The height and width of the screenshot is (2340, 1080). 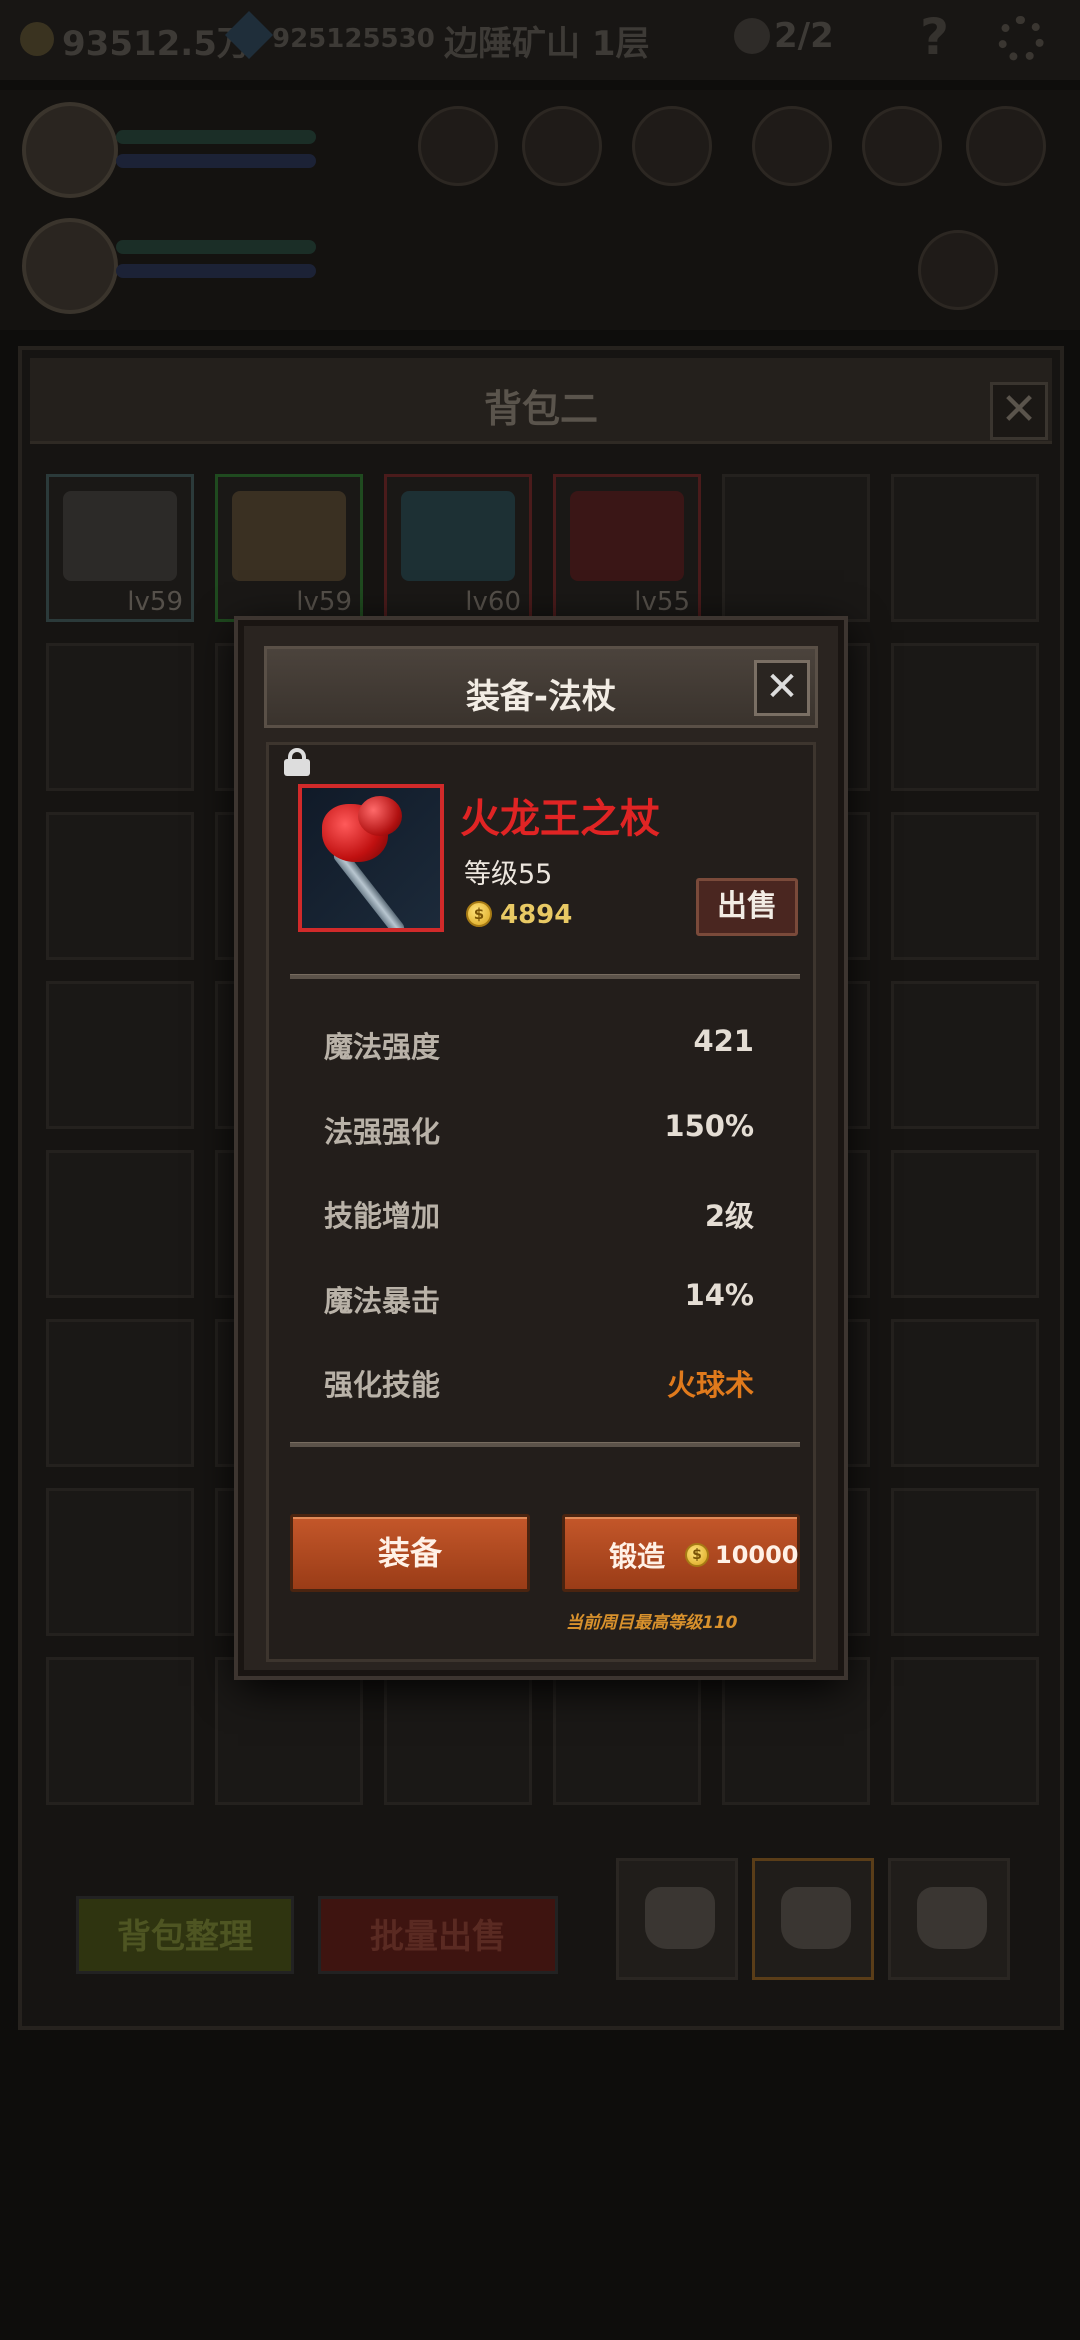 What do you see at coordinates (719, 1295) in the screenshot?
I see `stat-value: 14%` at bounding box center [719, 1295].